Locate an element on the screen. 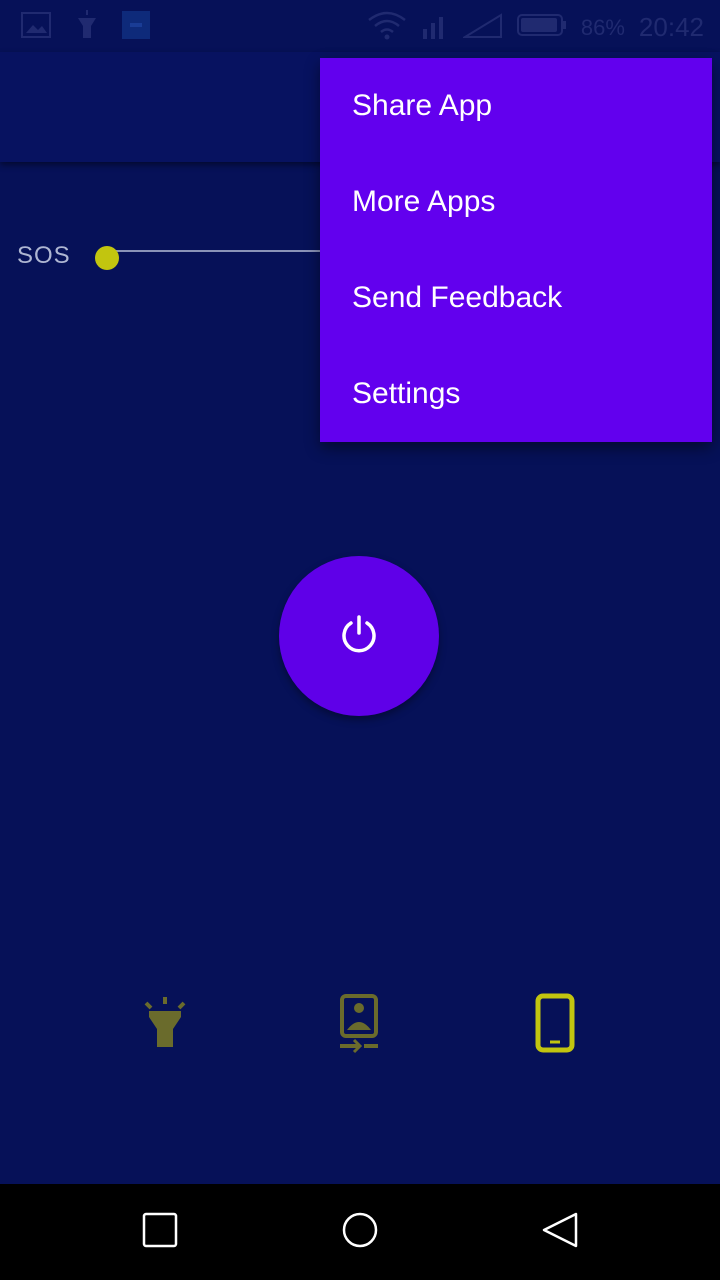  sos-slider-track is located at coordinates (227, 251).